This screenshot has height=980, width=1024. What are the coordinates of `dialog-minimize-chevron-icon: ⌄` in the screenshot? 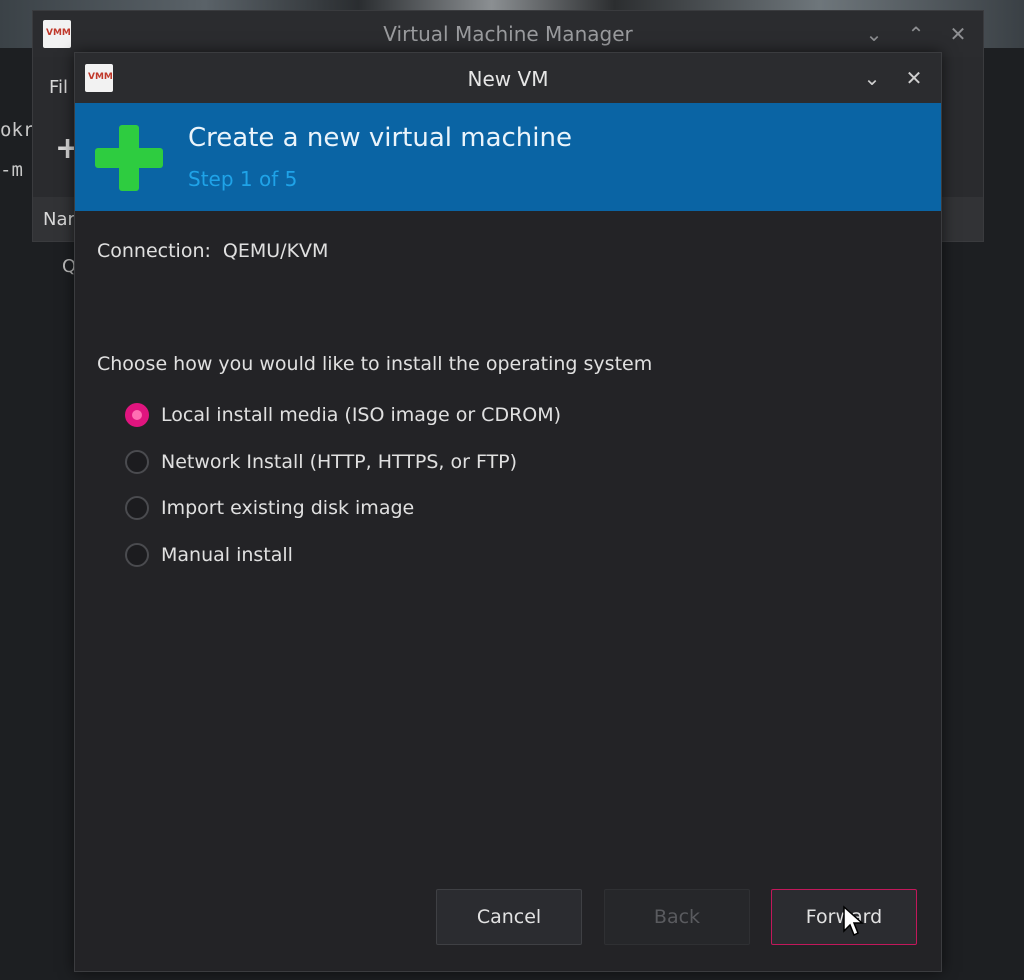 It's located at (872, 78).